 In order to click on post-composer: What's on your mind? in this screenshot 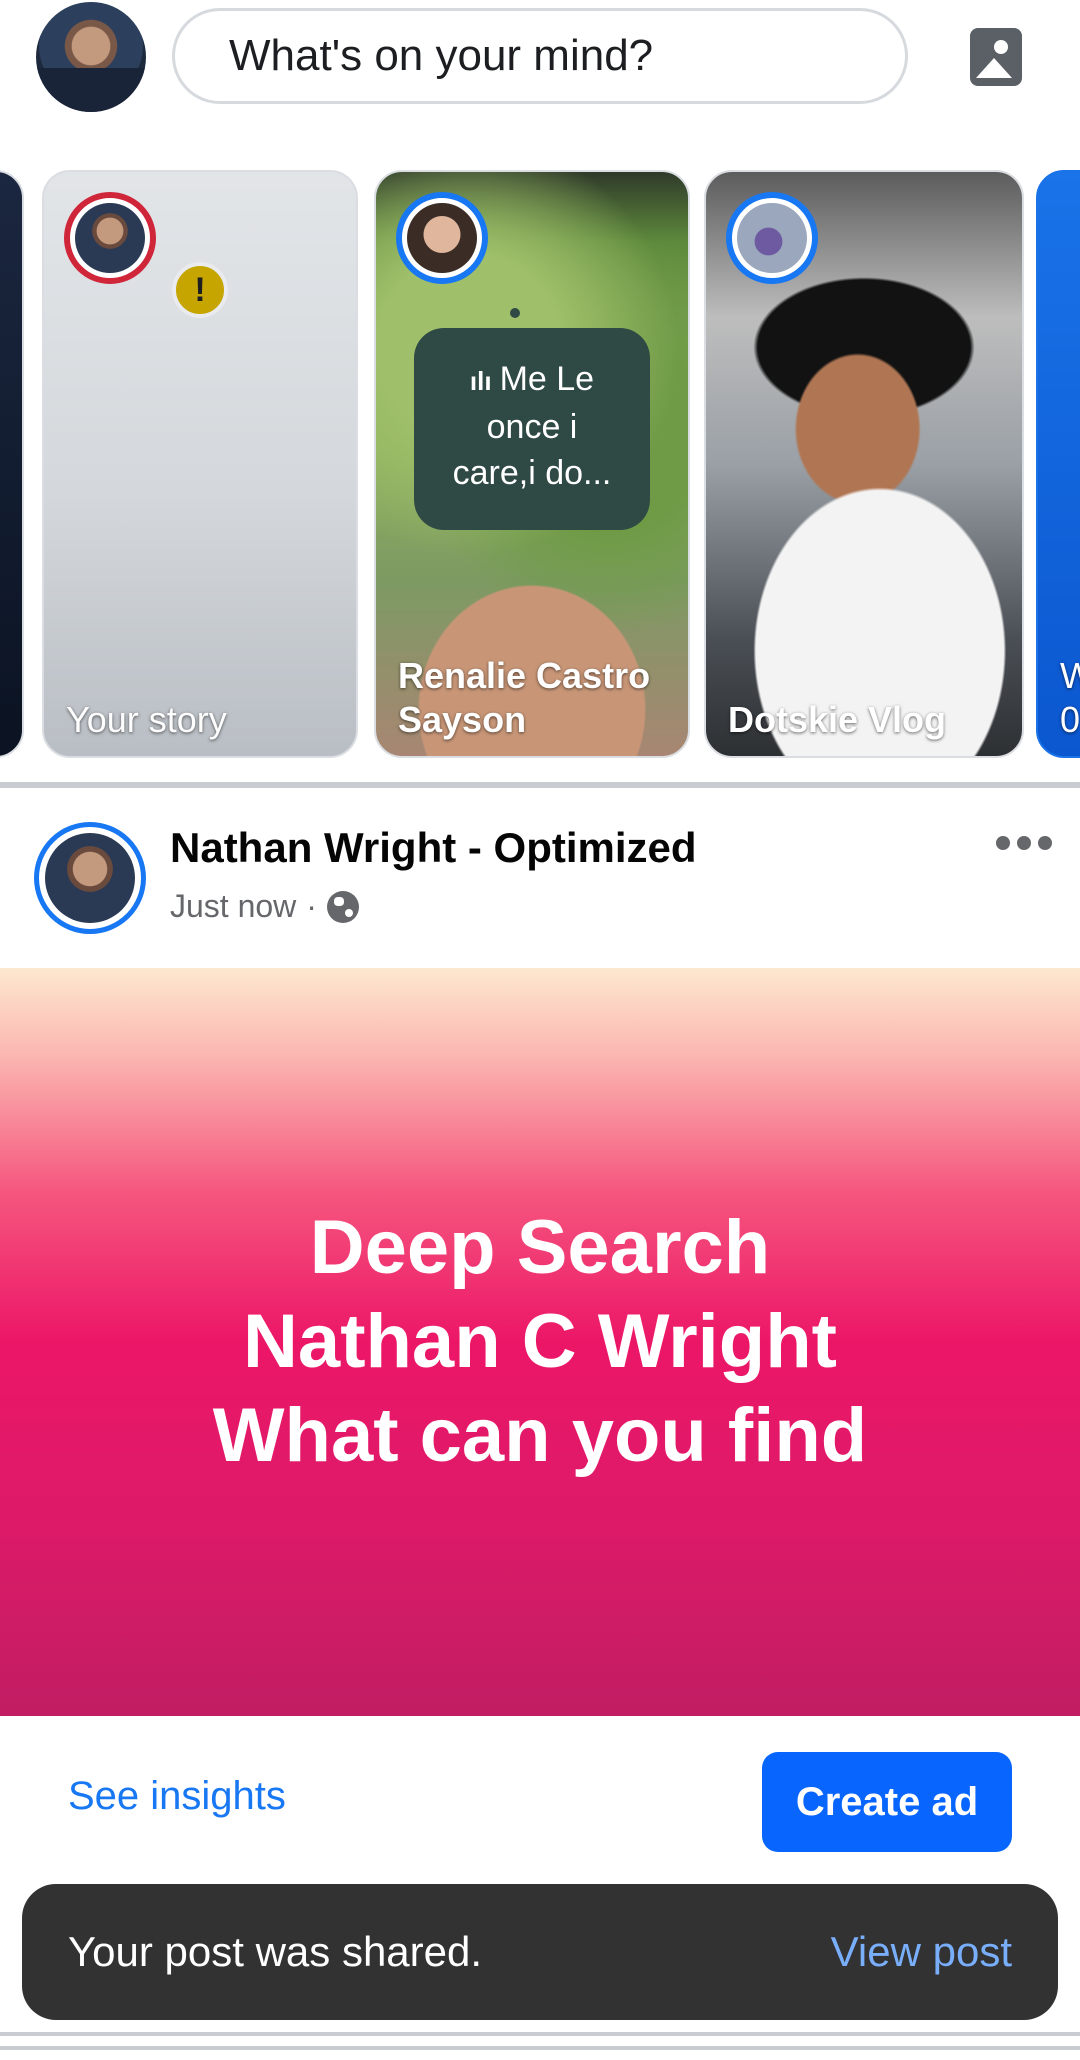, I will do `click(540, 80)`.